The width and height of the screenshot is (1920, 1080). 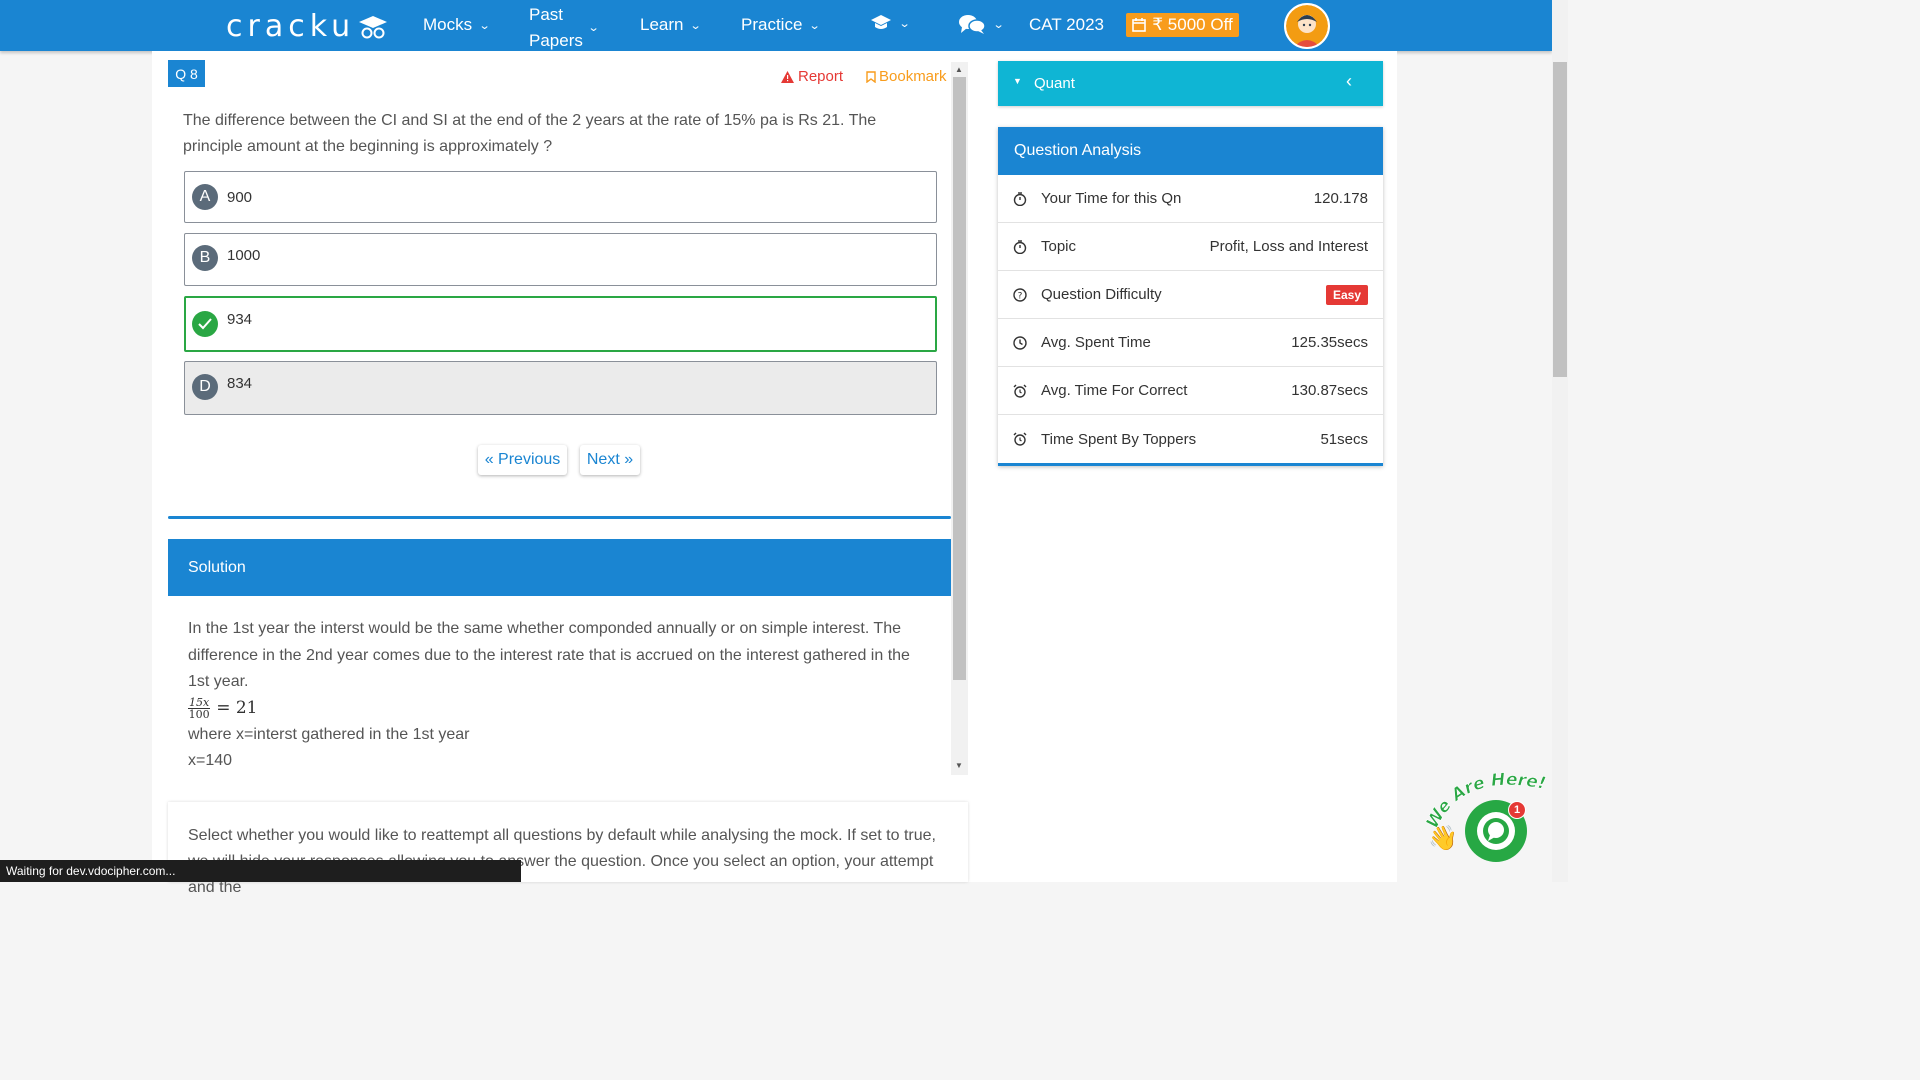 I want to click on page-scrollbar-thumb, so click(x=1560, y=219).